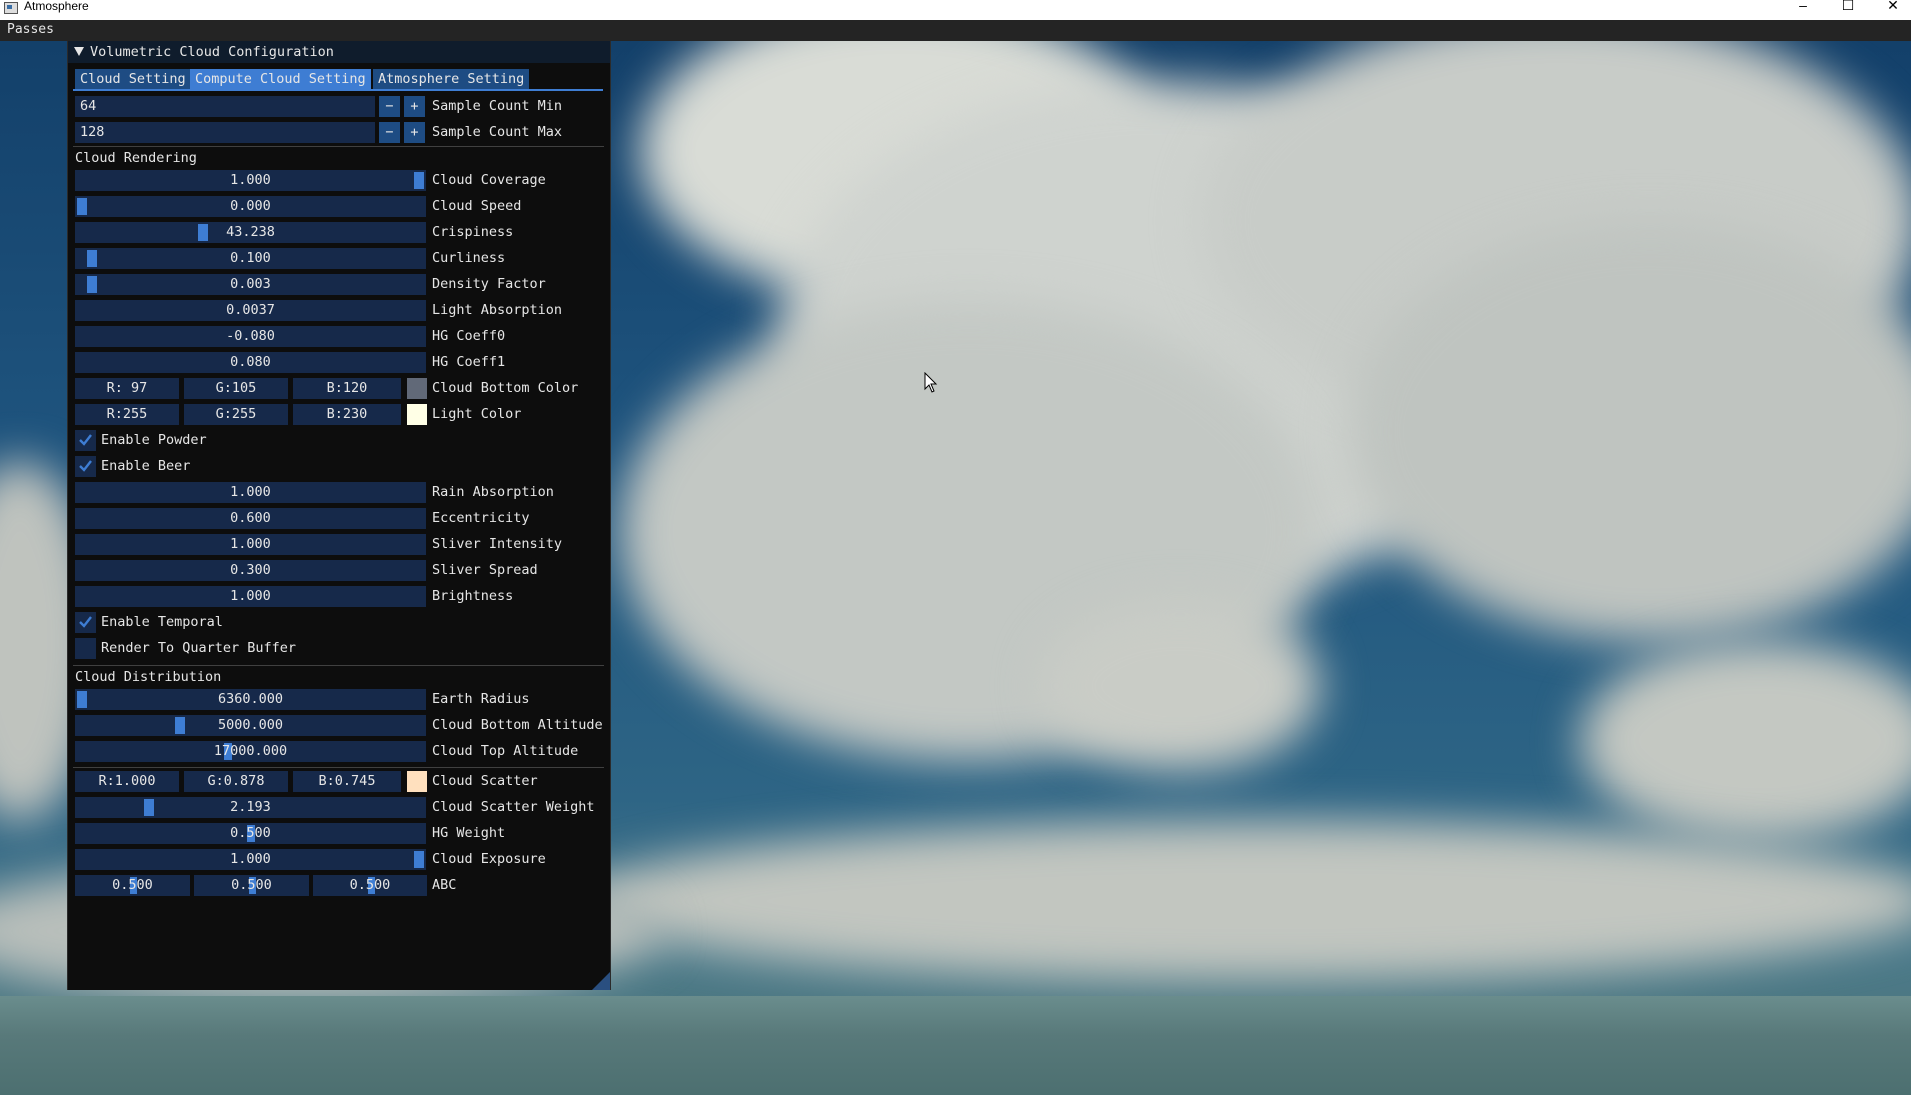  What do you see at coordinates (250, 751) in the screenshot?
I see `cloud-top-altitude-input: 17000.000` at bounding box center [250, 751].